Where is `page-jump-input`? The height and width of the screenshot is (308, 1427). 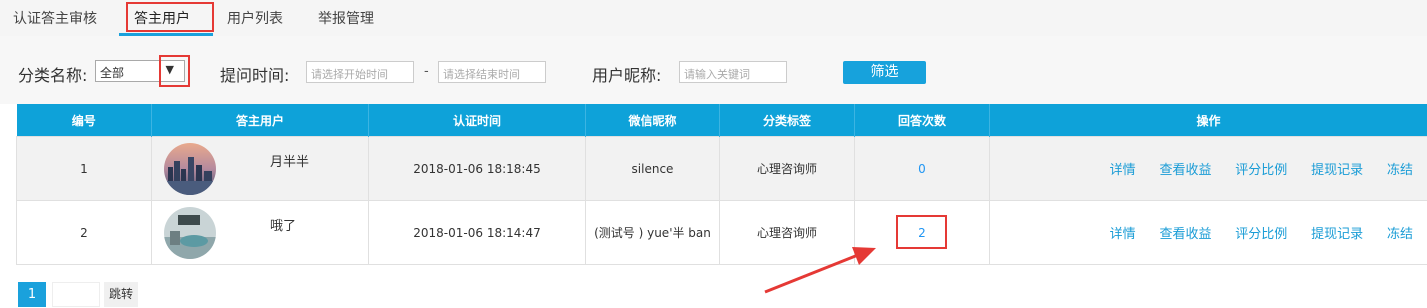 page-jump-input is located at coordinates (76, 294).